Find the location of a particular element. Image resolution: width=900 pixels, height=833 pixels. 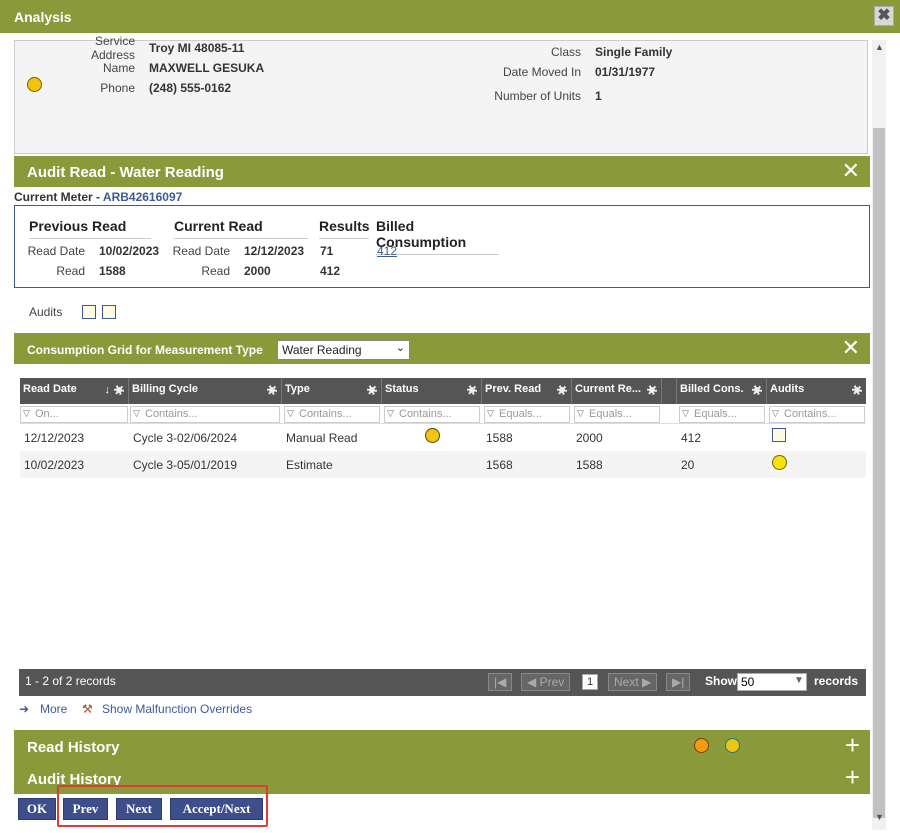

prev-read-value: 1588 is located at coordinates (112, 271).